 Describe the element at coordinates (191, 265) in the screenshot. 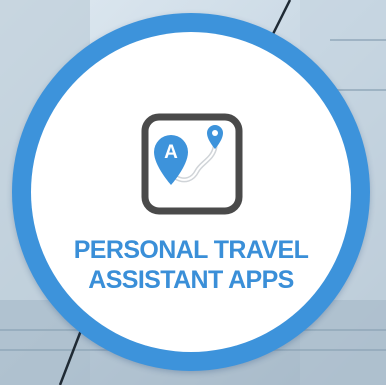

I see `badge-title: PERSONAL TRAVEL ASSISTANT APPS` at that location.